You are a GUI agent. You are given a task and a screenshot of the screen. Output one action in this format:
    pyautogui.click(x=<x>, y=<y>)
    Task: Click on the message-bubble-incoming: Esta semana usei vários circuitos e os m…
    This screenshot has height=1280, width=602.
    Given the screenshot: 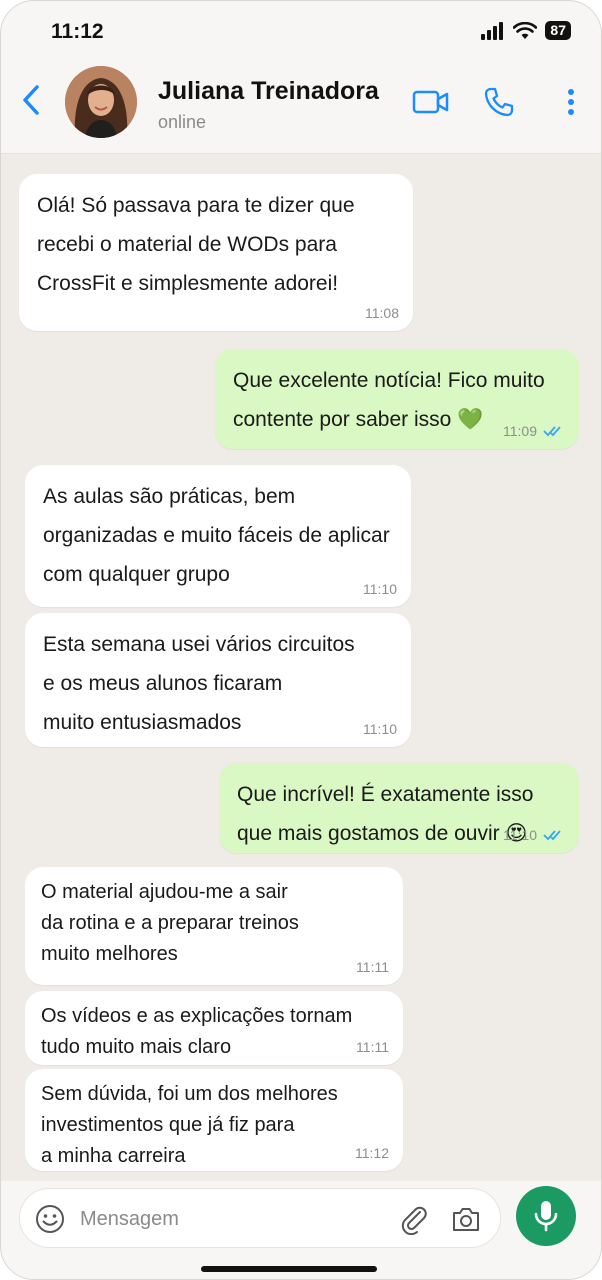 What is the action you would take?
    pyautogui.click(x=218, y=680)
    